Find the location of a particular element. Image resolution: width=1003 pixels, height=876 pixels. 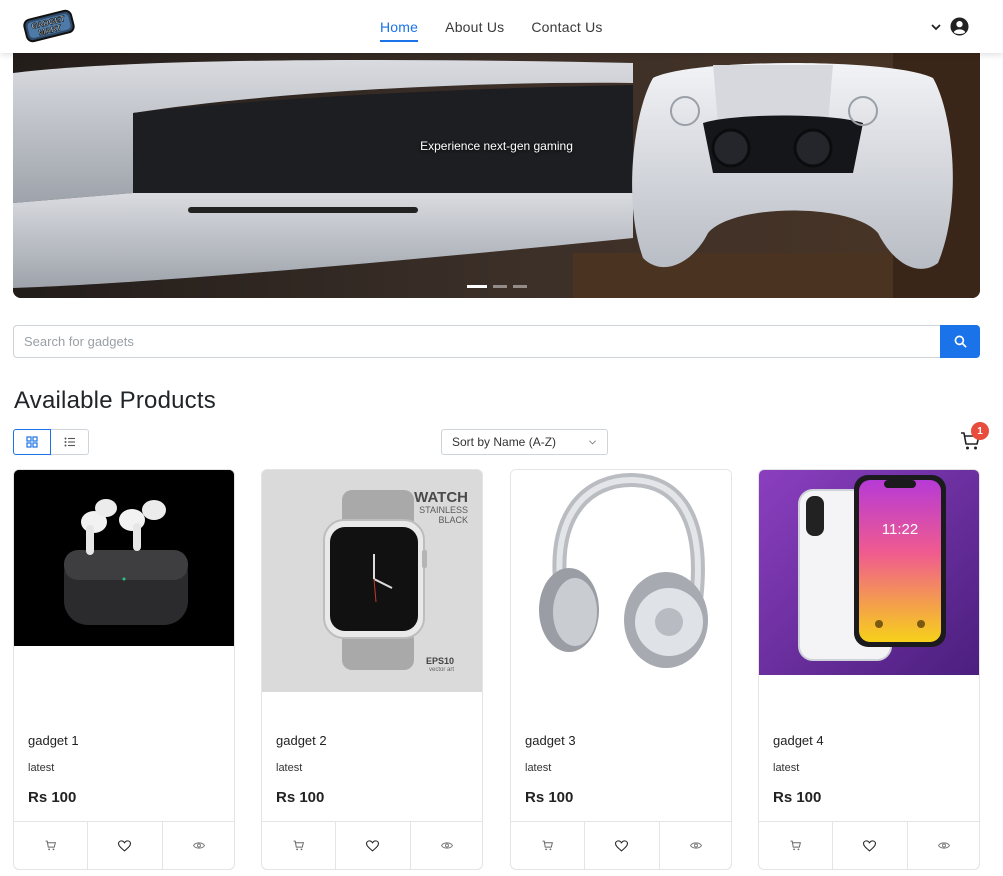

product-card: gadget 1 latest Rs 100 is located at coordinates (124, 669).